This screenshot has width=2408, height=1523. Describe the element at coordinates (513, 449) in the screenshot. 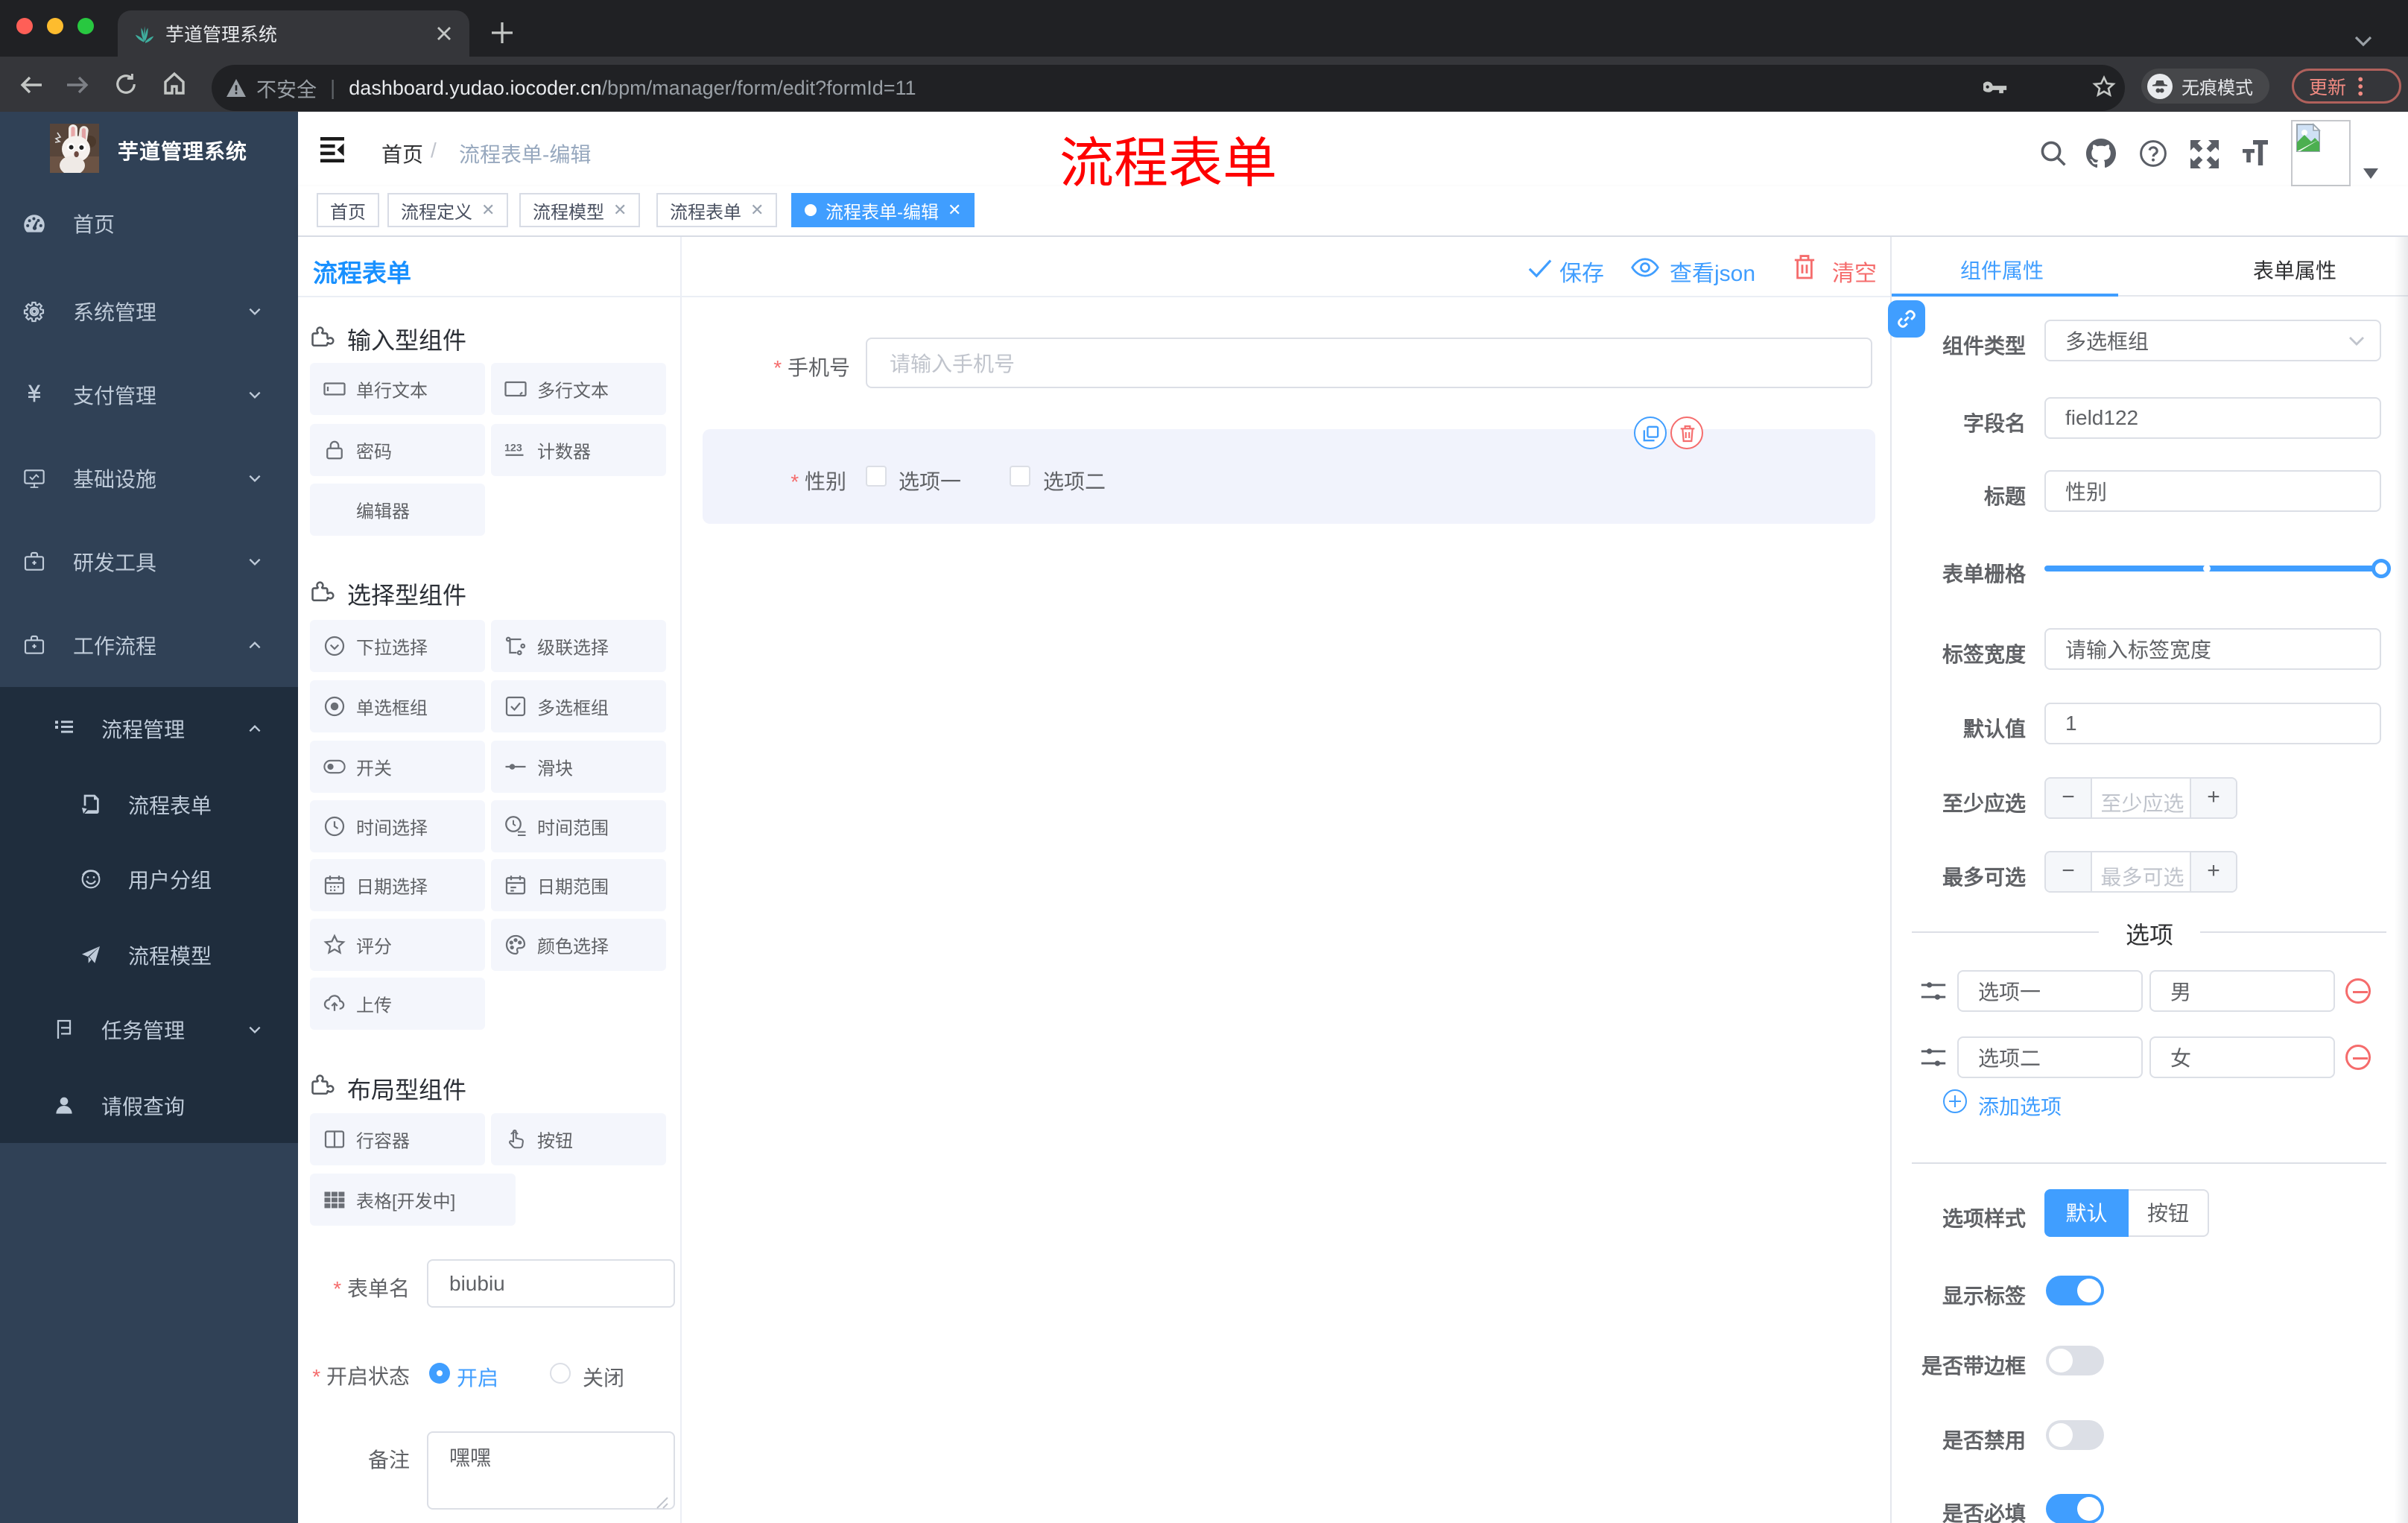

I see `svg-text: 123` at that location.